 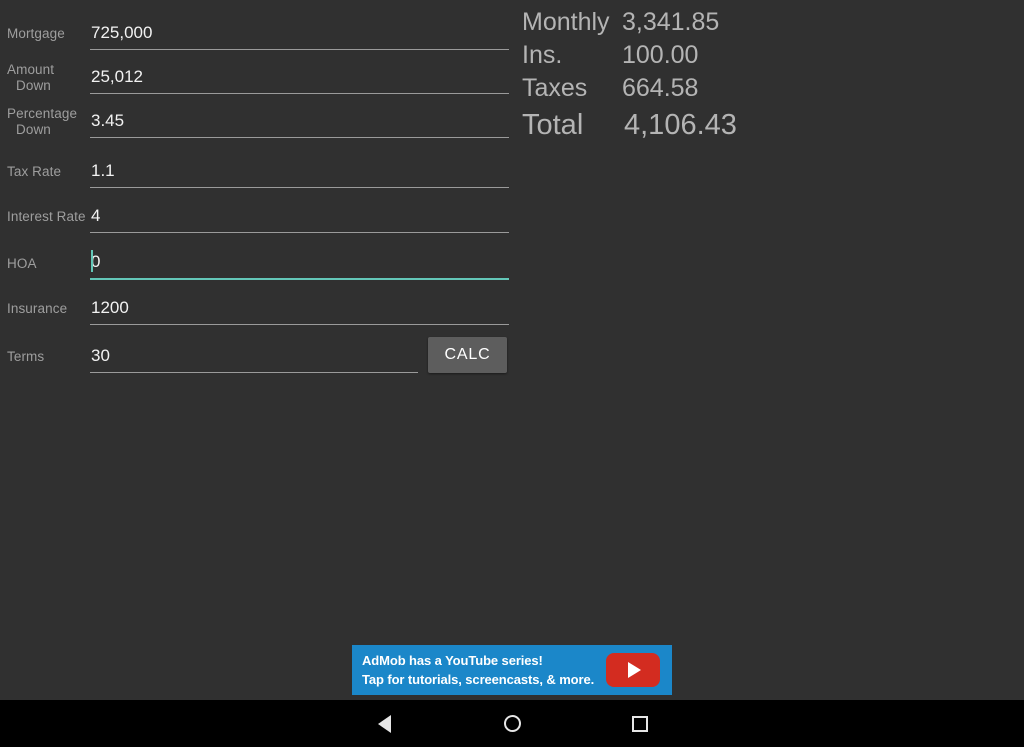 I want to click on field-row-interest-rate: Interest Rate, so click(x=258, y=217).